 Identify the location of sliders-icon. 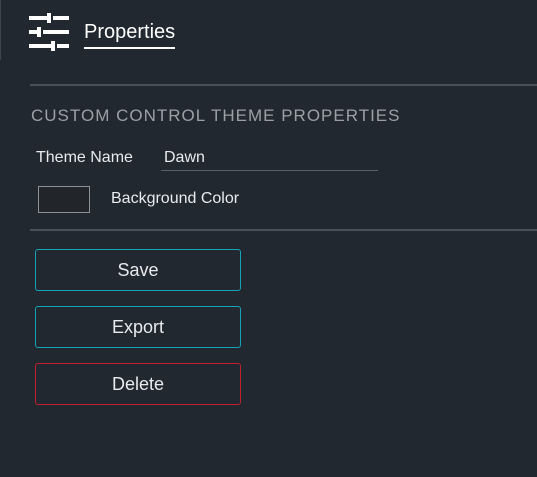
(49, 32).